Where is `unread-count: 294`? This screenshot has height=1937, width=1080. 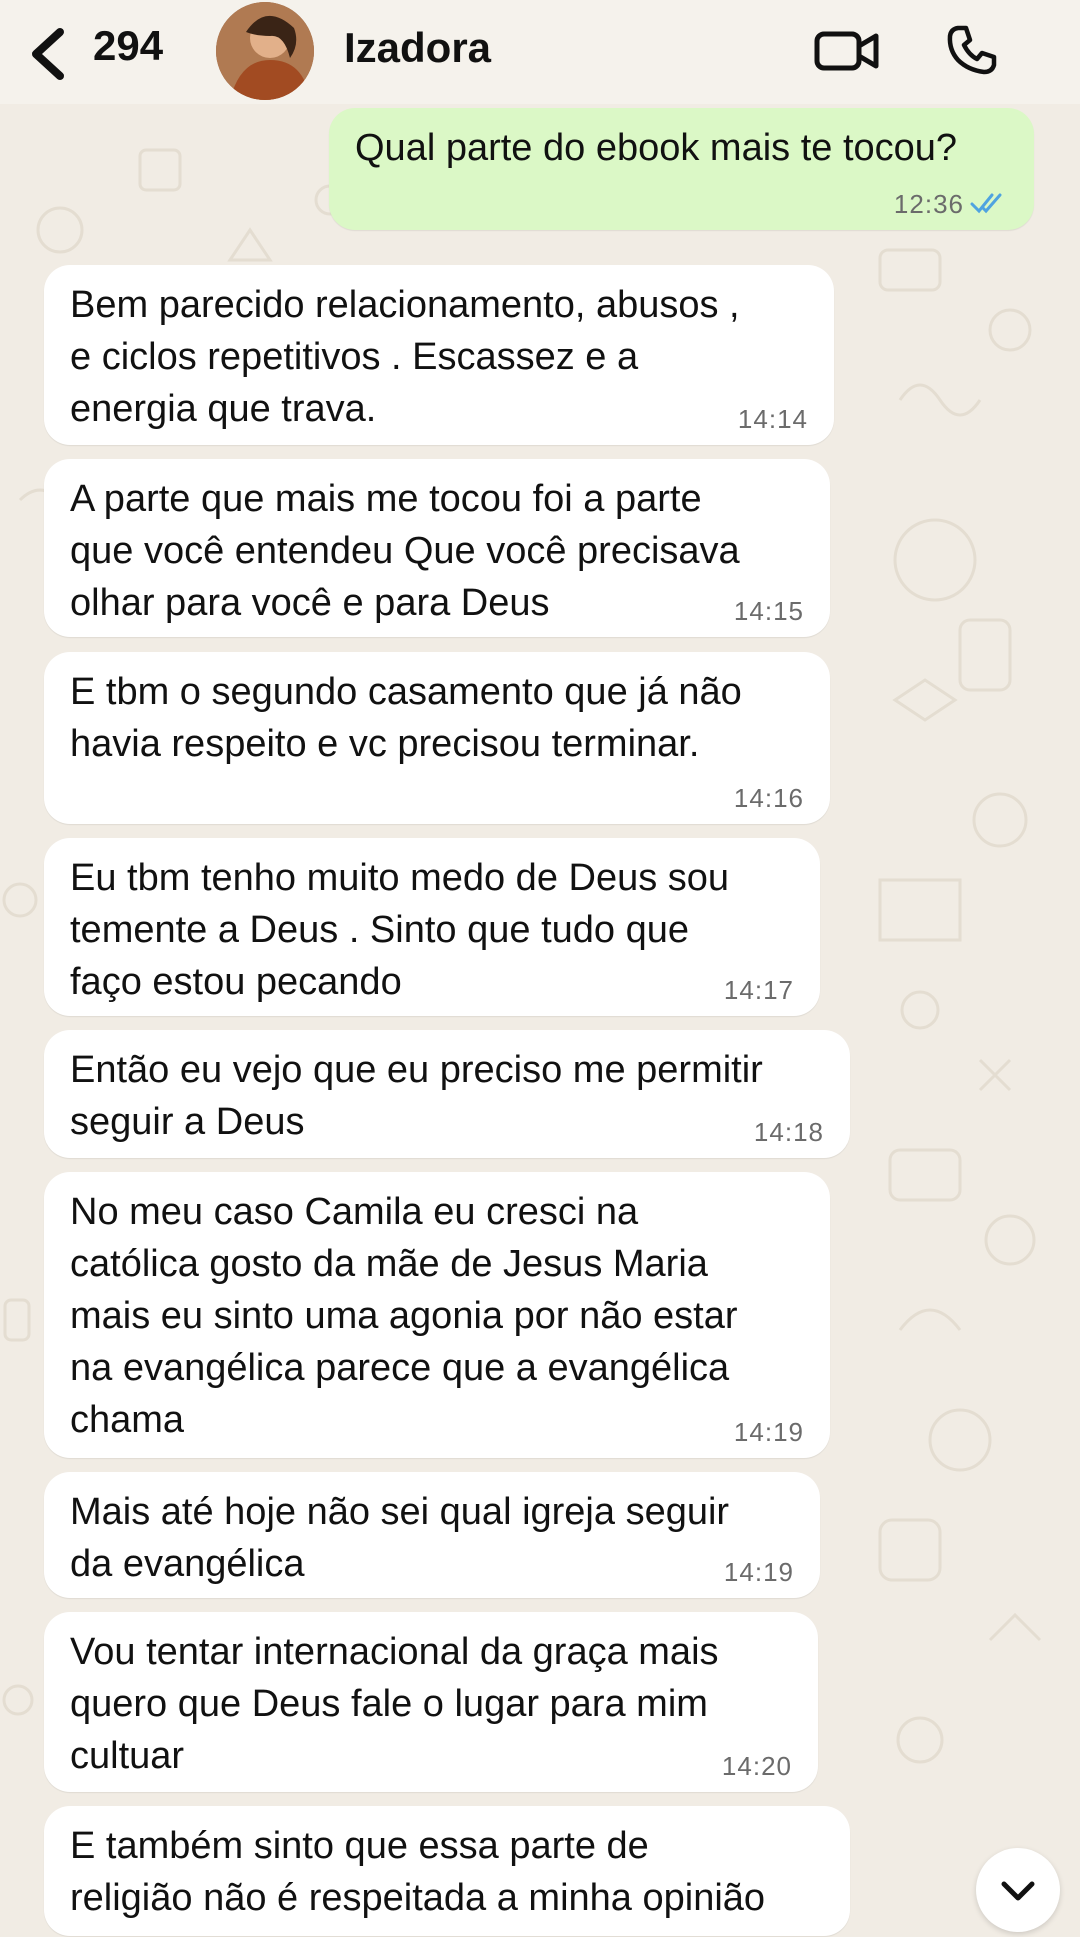 unread-count: 294 is located at coordinates (128, 46).